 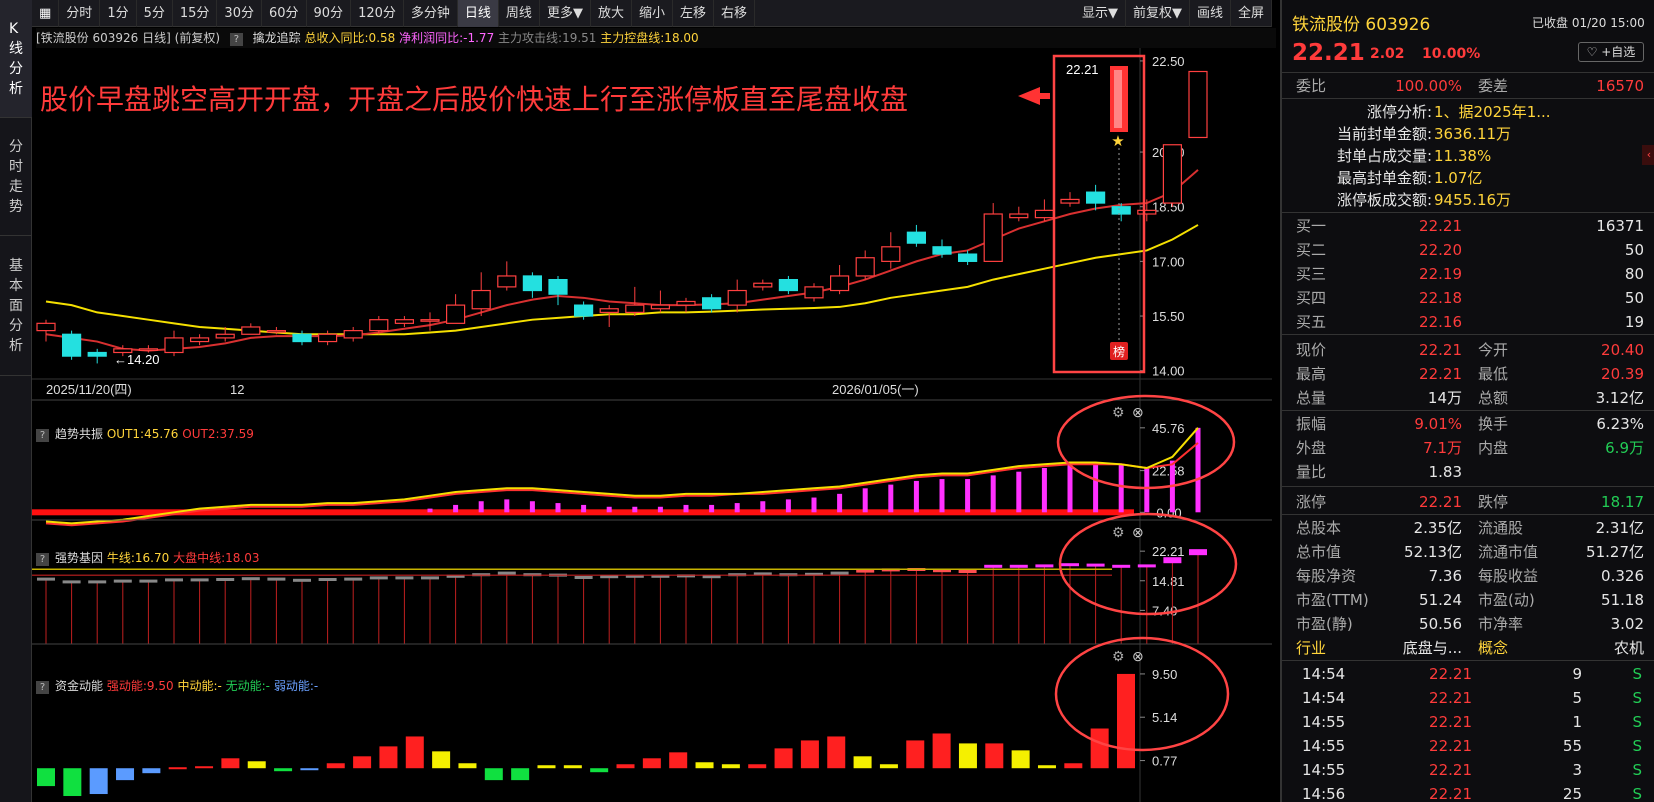 What do you see at coordinates (1468, 374) in the screenshot?
I see `quote-row: 最高 22.21 最低 20.39` at bounding box center [1468, 374].